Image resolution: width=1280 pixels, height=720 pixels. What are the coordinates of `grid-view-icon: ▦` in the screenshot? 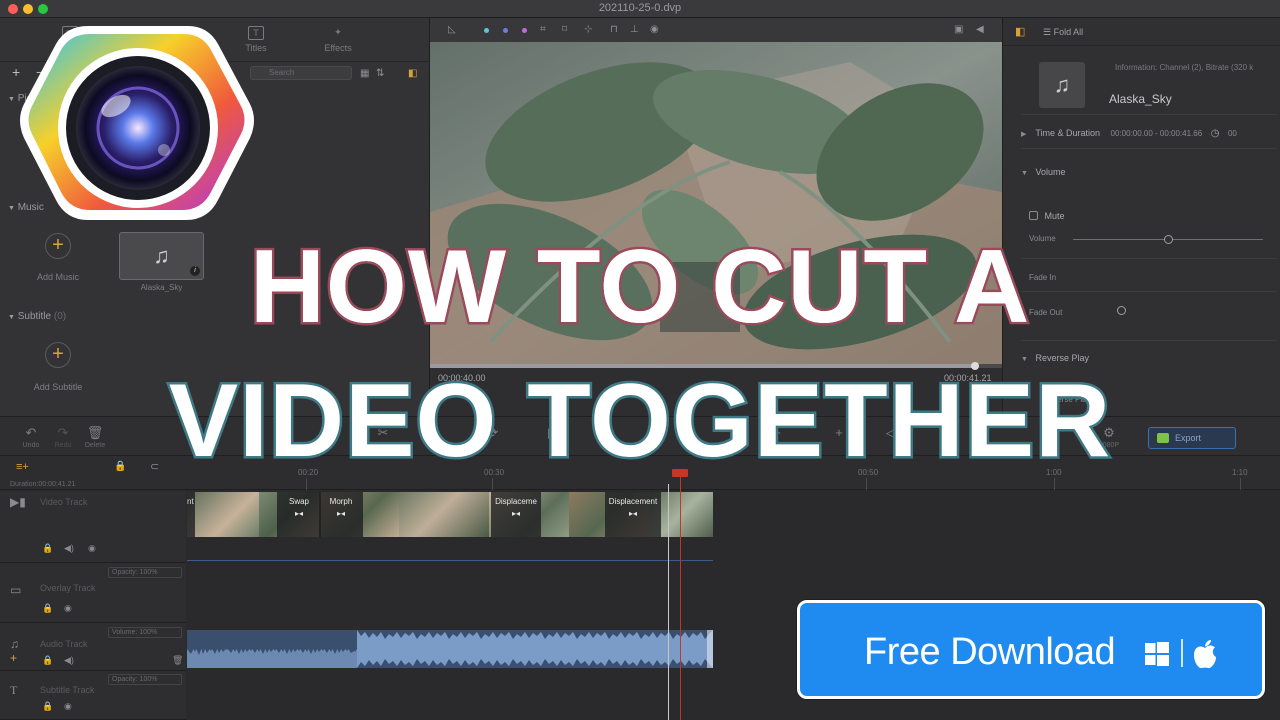 It's located at (364, 73).